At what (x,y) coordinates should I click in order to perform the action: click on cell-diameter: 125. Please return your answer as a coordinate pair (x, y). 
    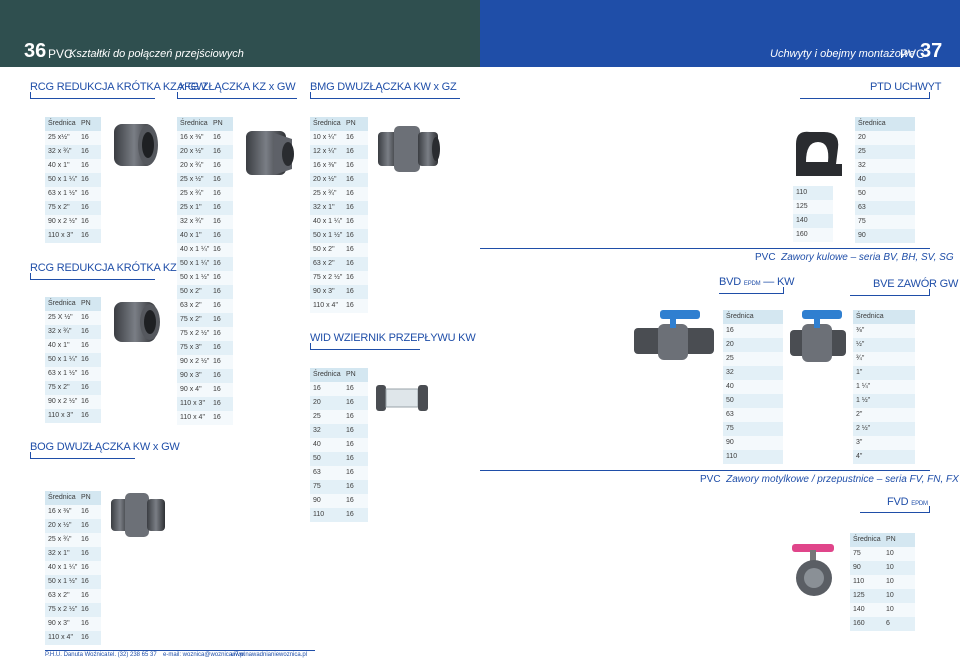
    Looking at the image, I should click on (802, 206).